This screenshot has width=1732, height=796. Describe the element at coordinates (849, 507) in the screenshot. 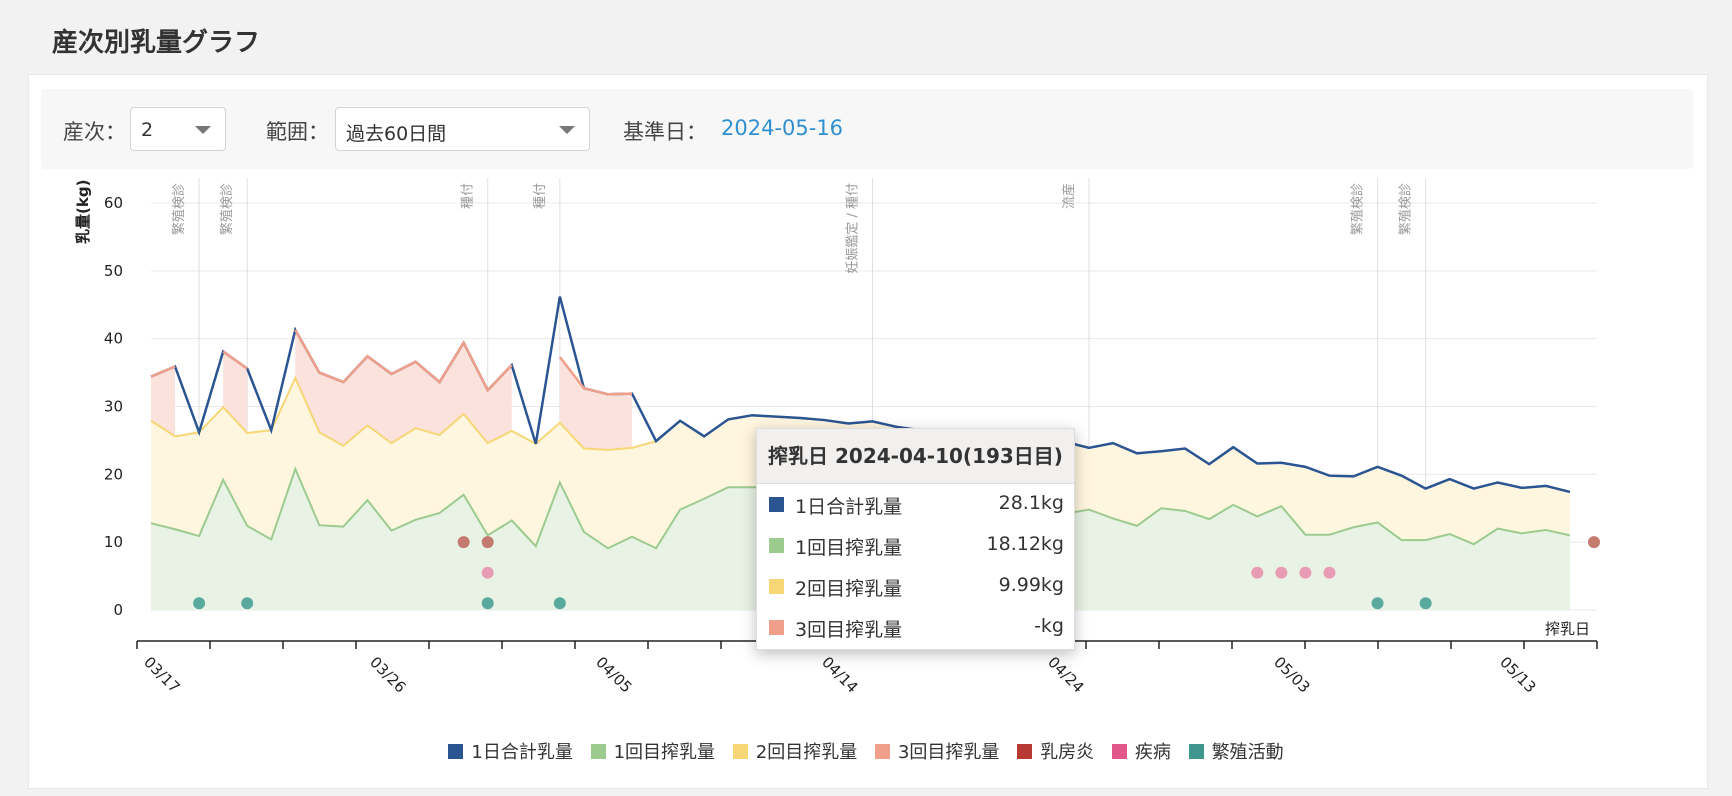

I see `tooltip-row-name: 1日合計乳量` at that location.